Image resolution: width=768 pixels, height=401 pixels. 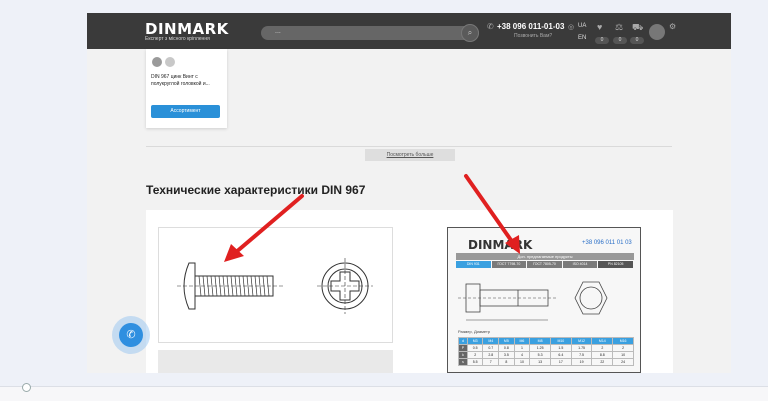 What do you see at coordinates (489, 209) in the screenshot?
I see `annotation-arrow-right` at bounding box center [489, 209].